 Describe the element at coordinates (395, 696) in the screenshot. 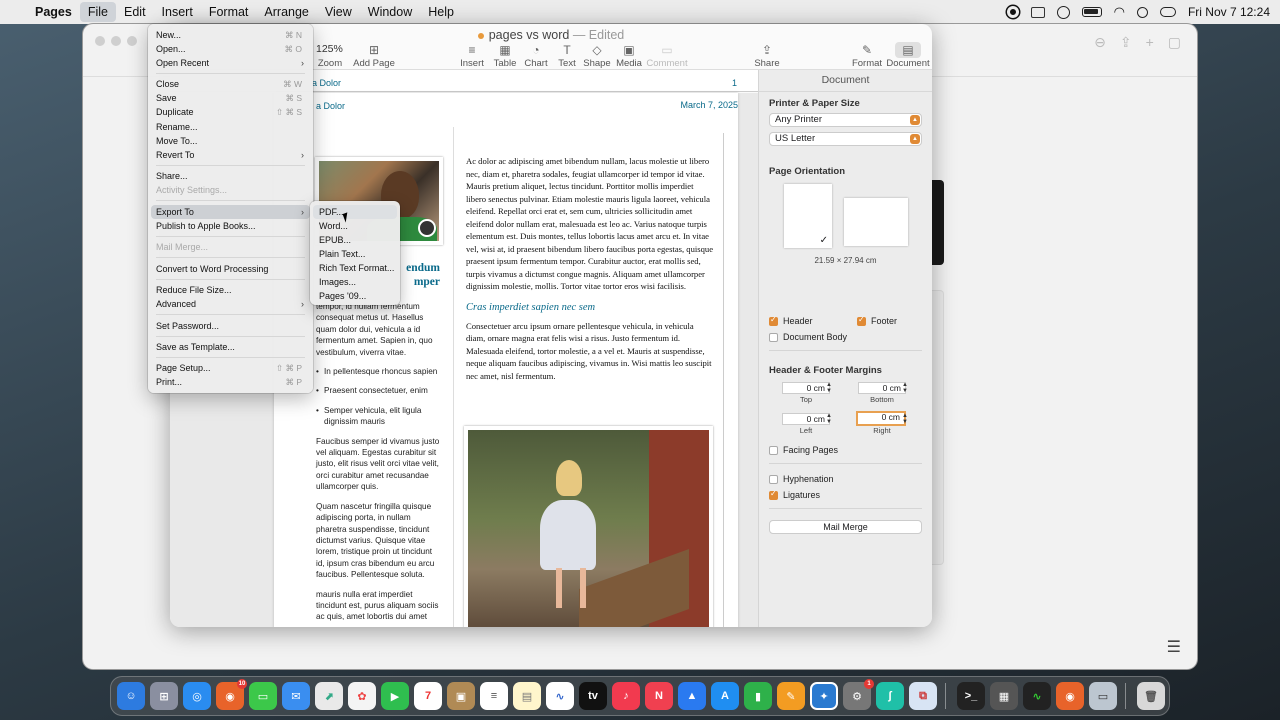

I see `facetime-icon: ▶` at that location.